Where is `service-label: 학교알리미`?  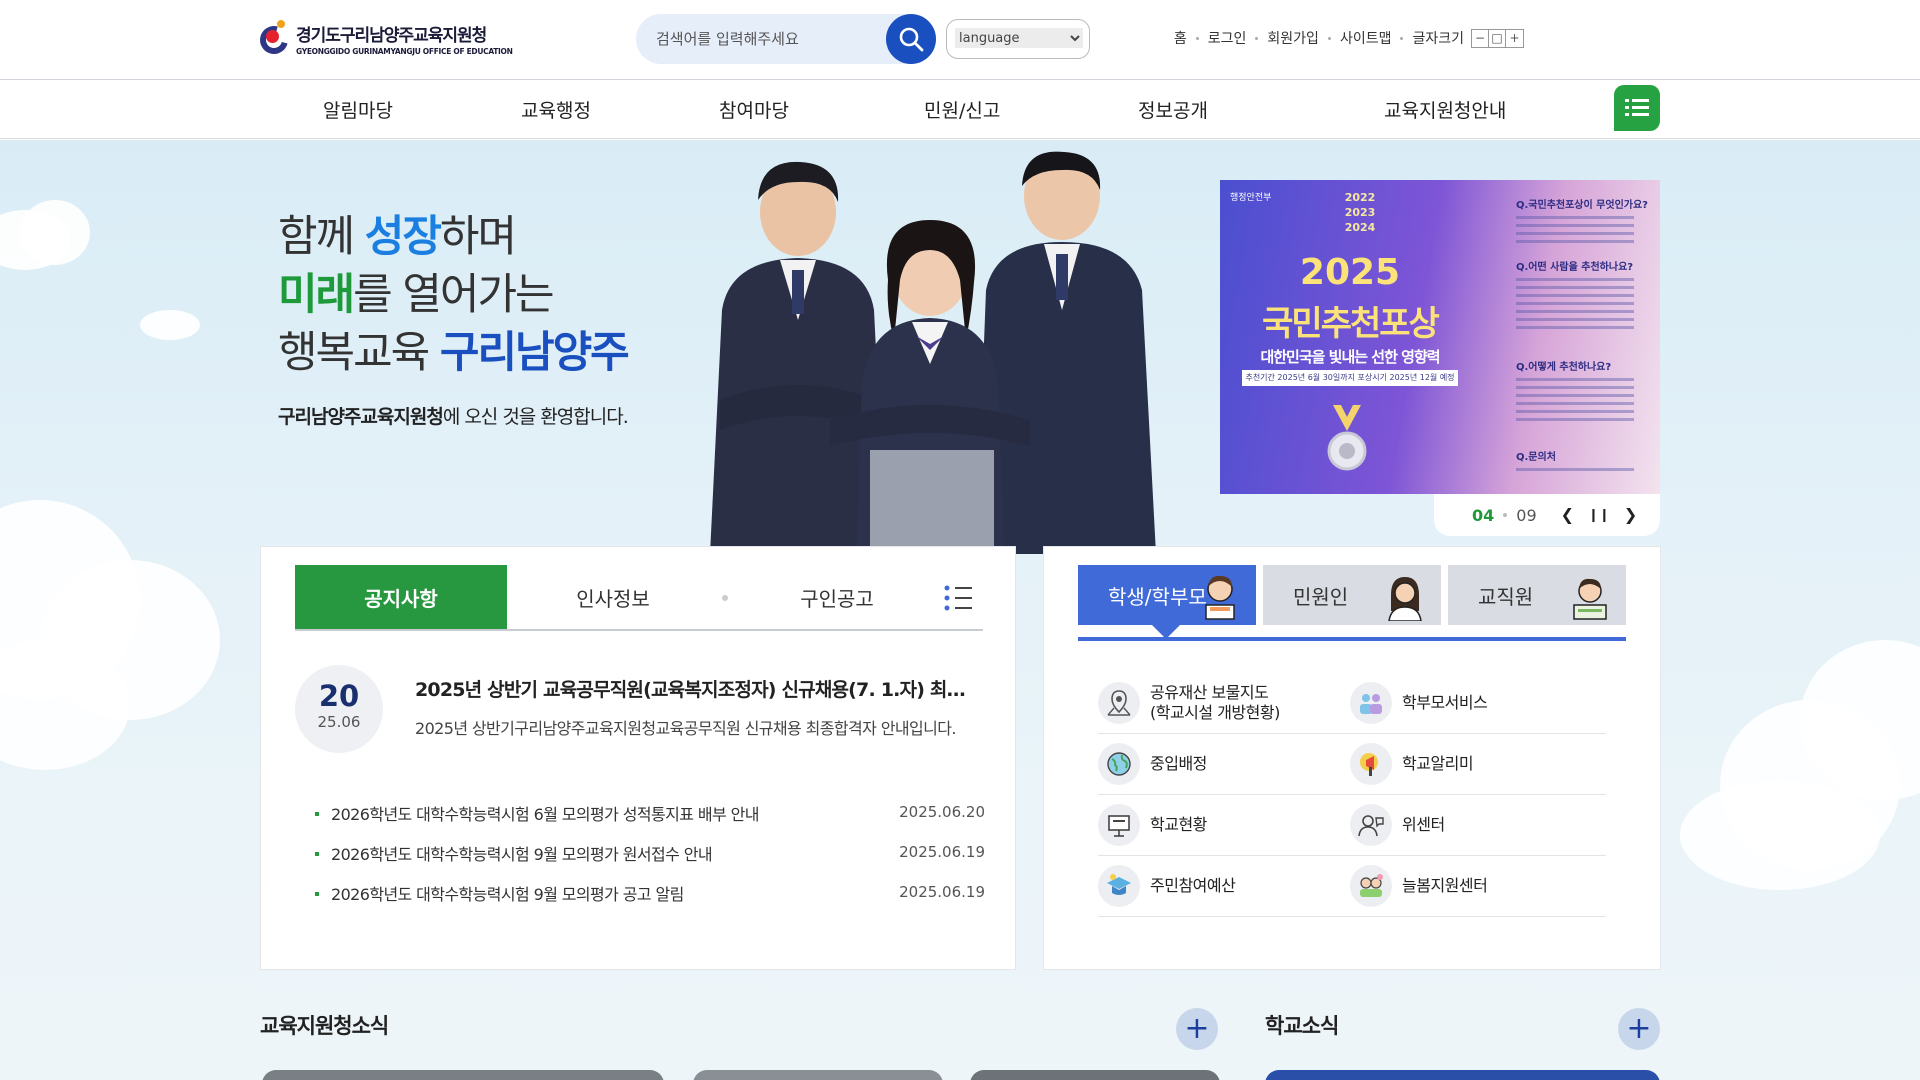
service-label: 학교알리미 is located at coordinates (1438, 763).